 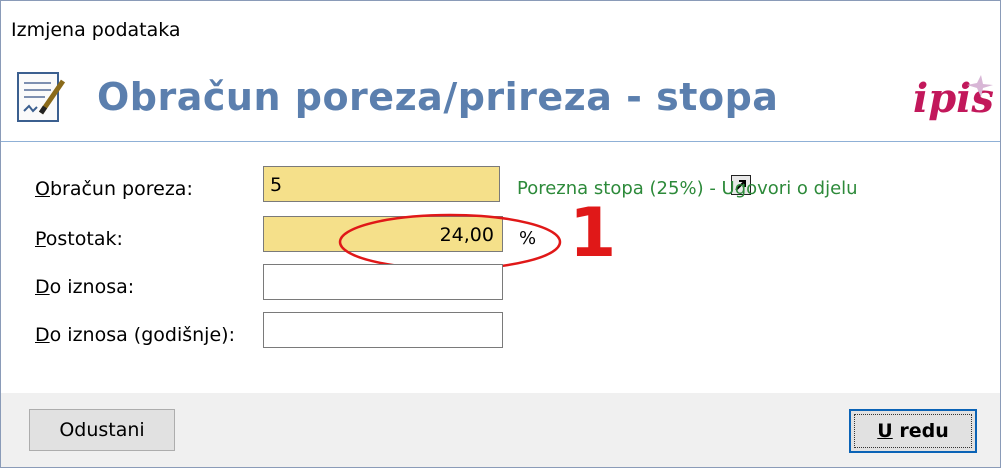 I want to click on obracun-poreza-field: 5, so click(x=507, y=184).